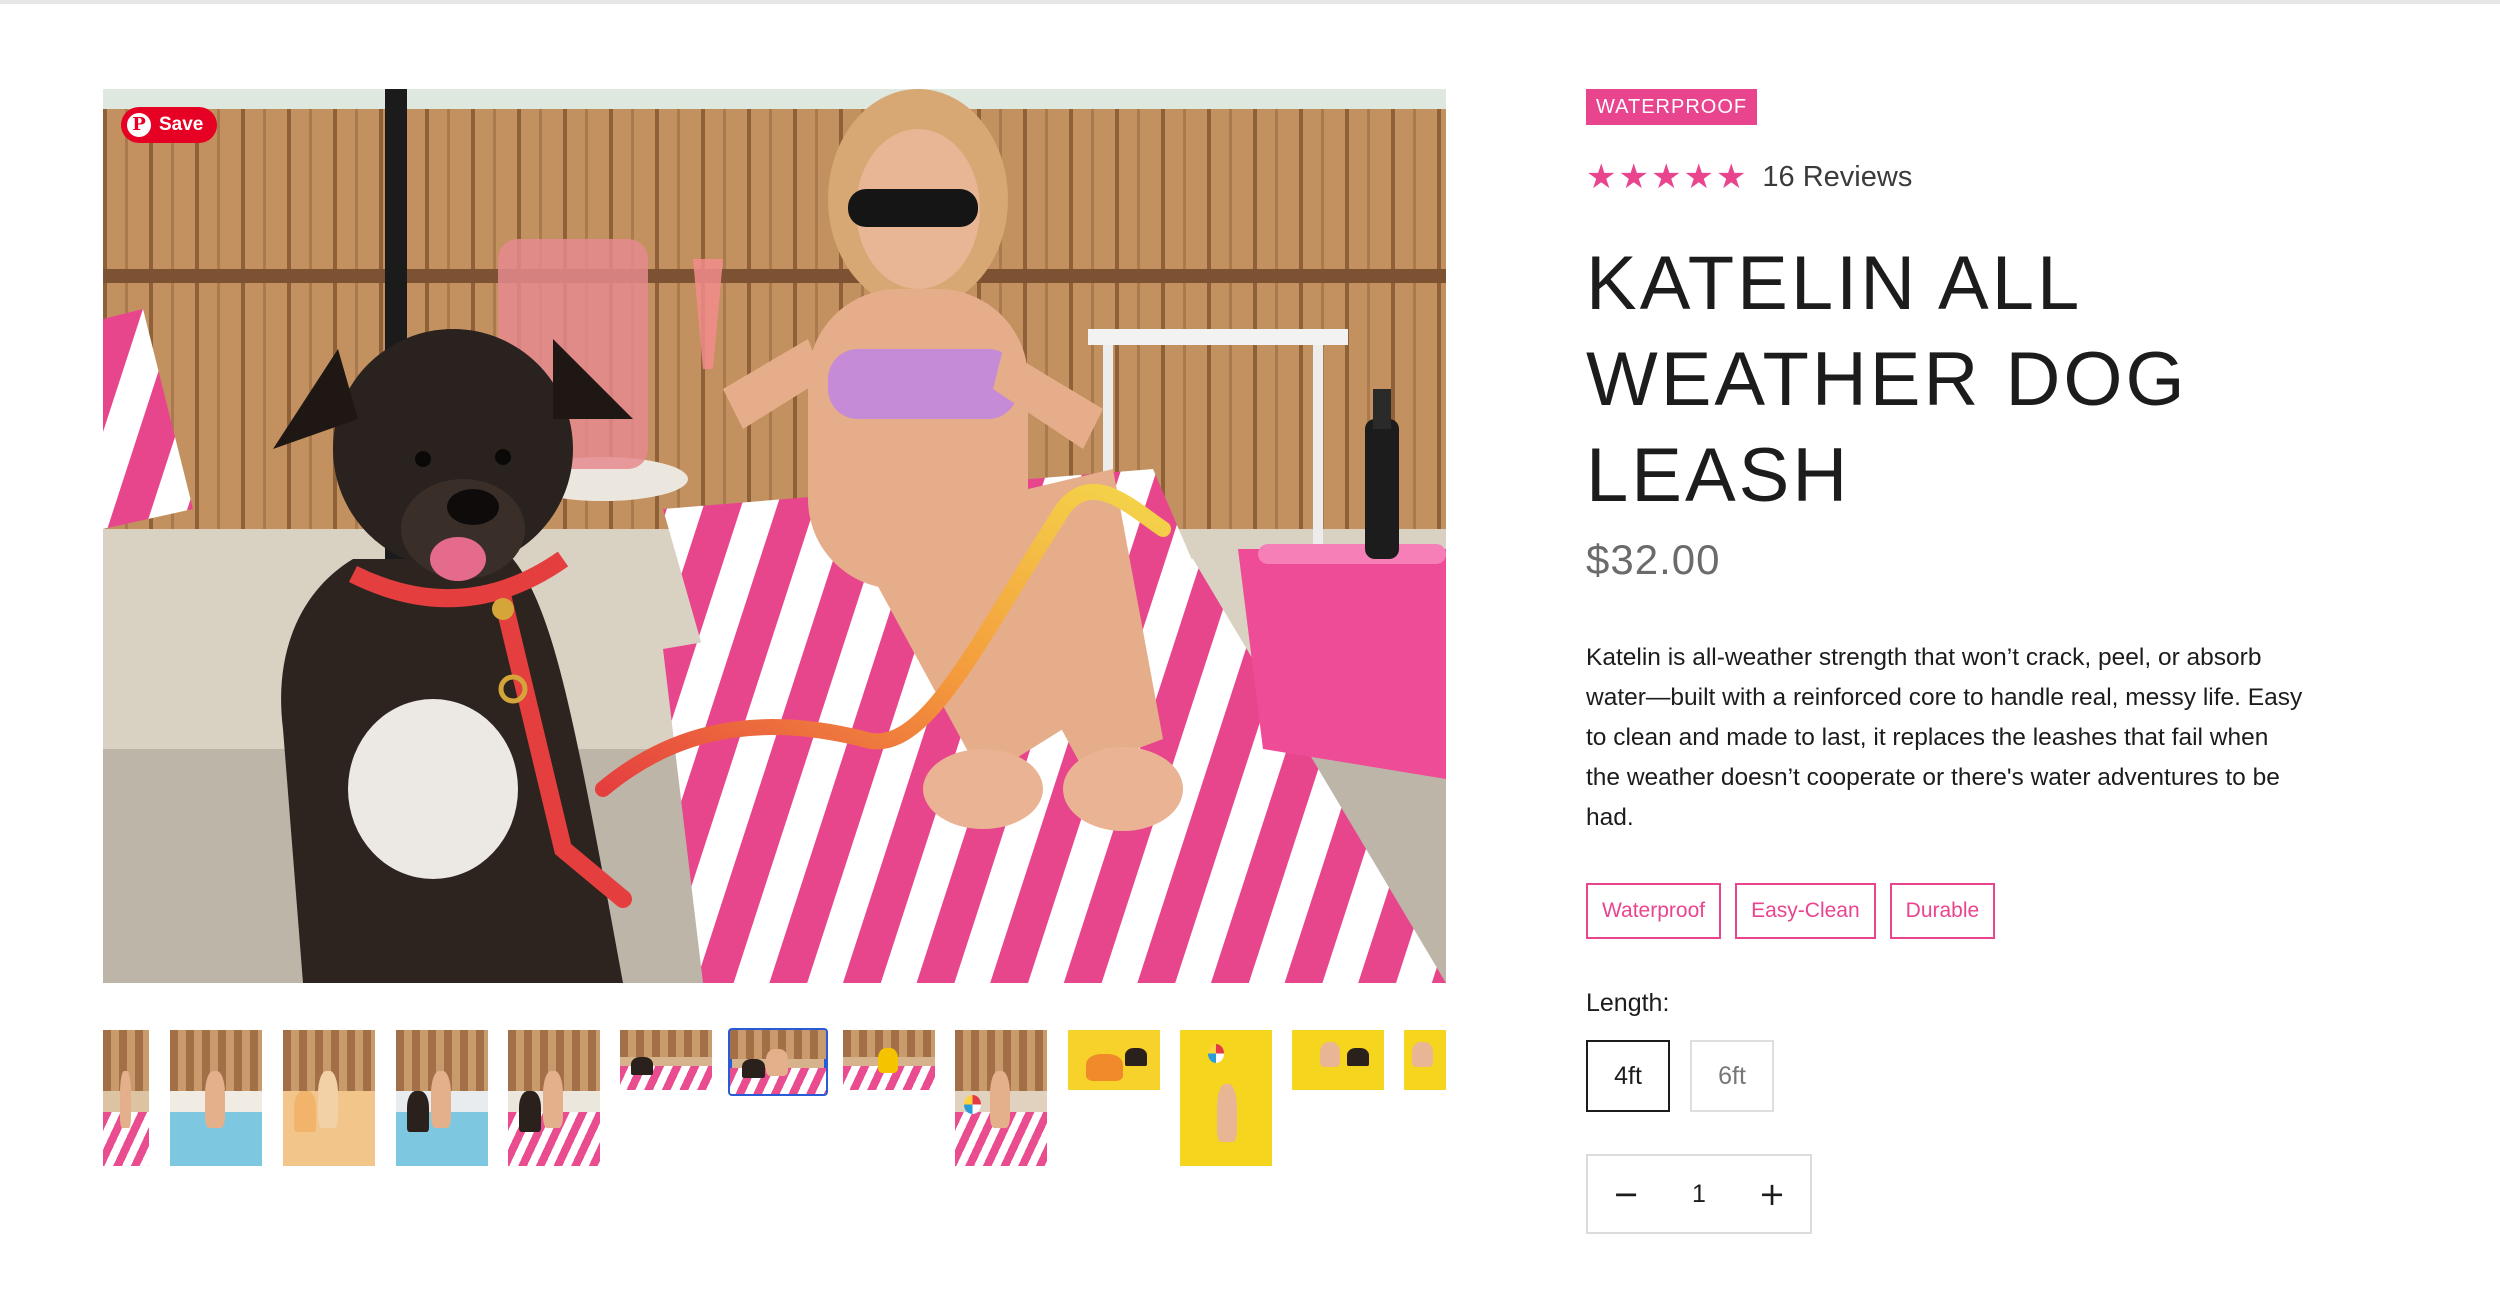  What do you see at coordinates (139, 125) in the screenshot?
I see `pinterest-icon: P` at bounding box center [139, 125].